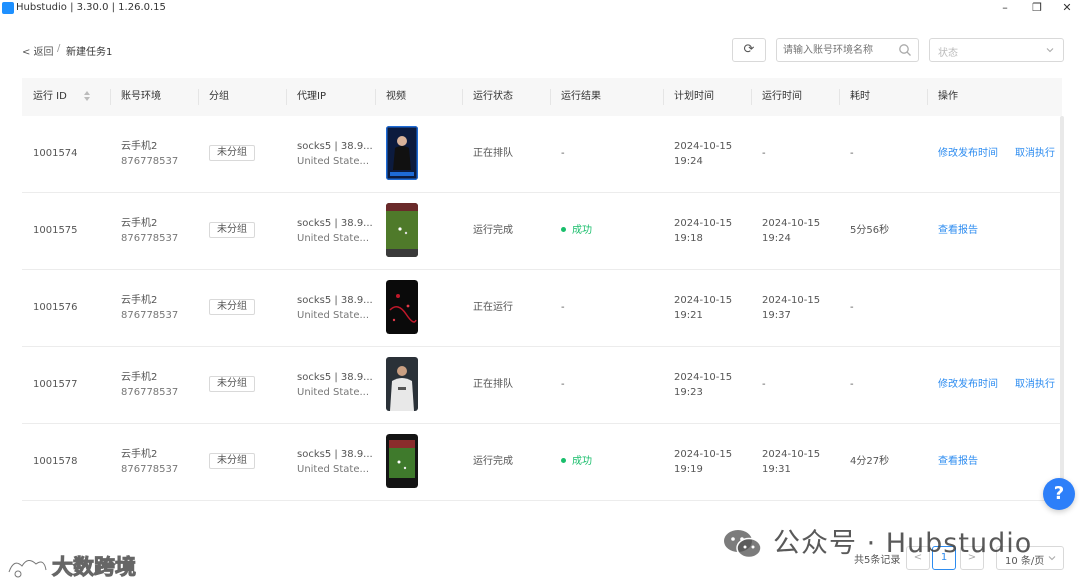  Describe the element at coordinates (1059, 494) in the screenshot. I see `help-button: ?` at that location.